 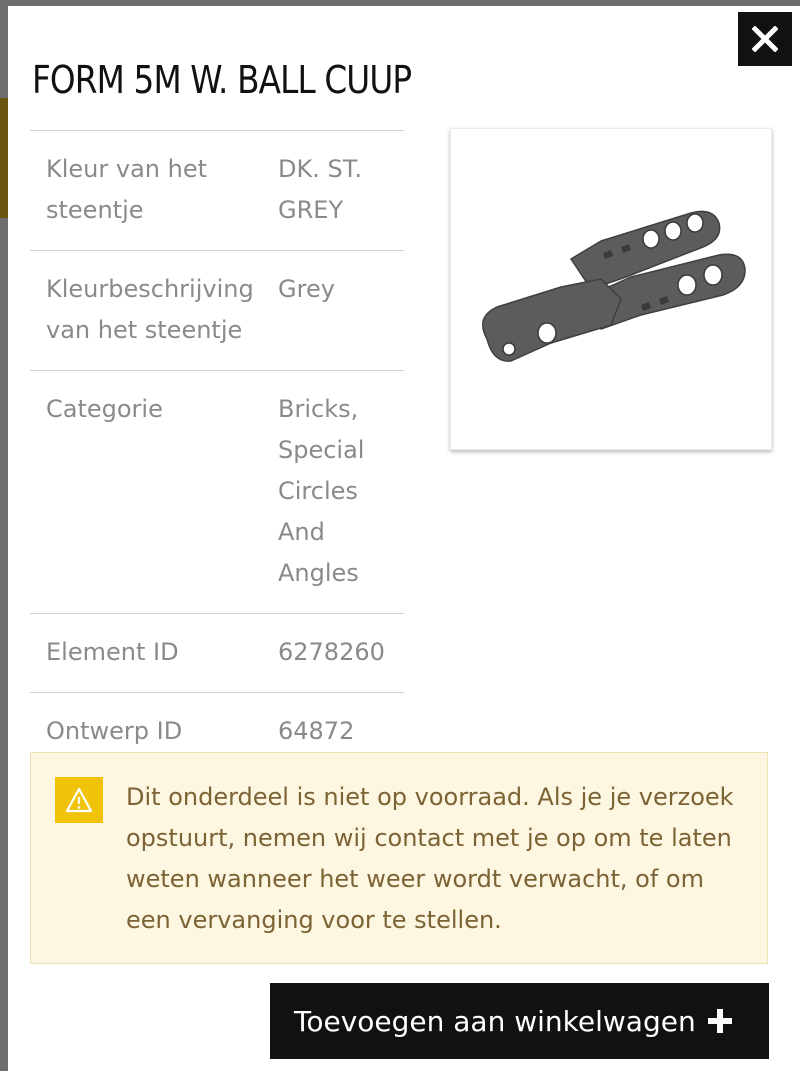 What do you see at coordinates (104, 409) in the screenshot?
I see `spec-label: Categorie` at bounding box center [104, 409].